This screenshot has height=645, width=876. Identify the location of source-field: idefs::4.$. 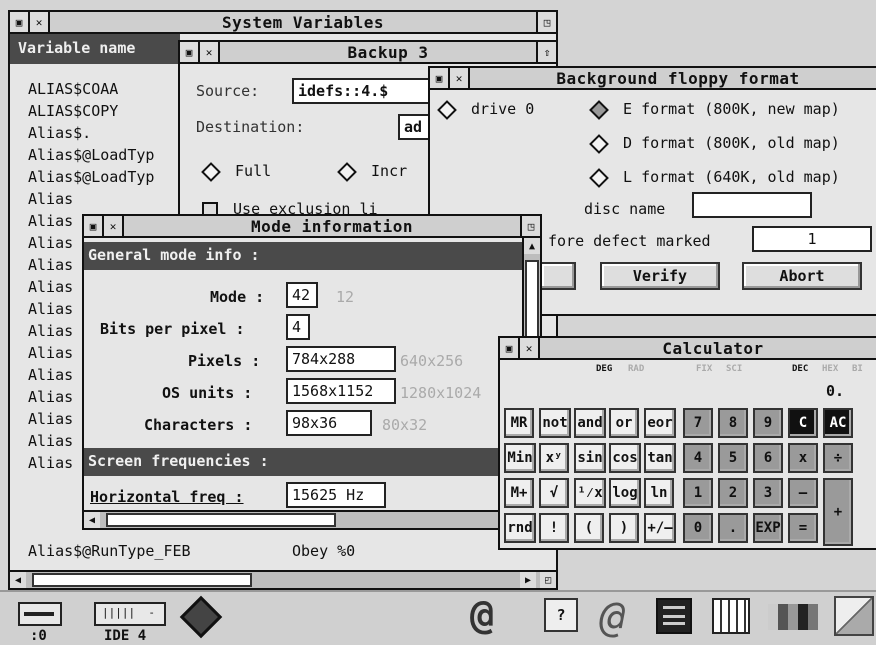
(367, 91).